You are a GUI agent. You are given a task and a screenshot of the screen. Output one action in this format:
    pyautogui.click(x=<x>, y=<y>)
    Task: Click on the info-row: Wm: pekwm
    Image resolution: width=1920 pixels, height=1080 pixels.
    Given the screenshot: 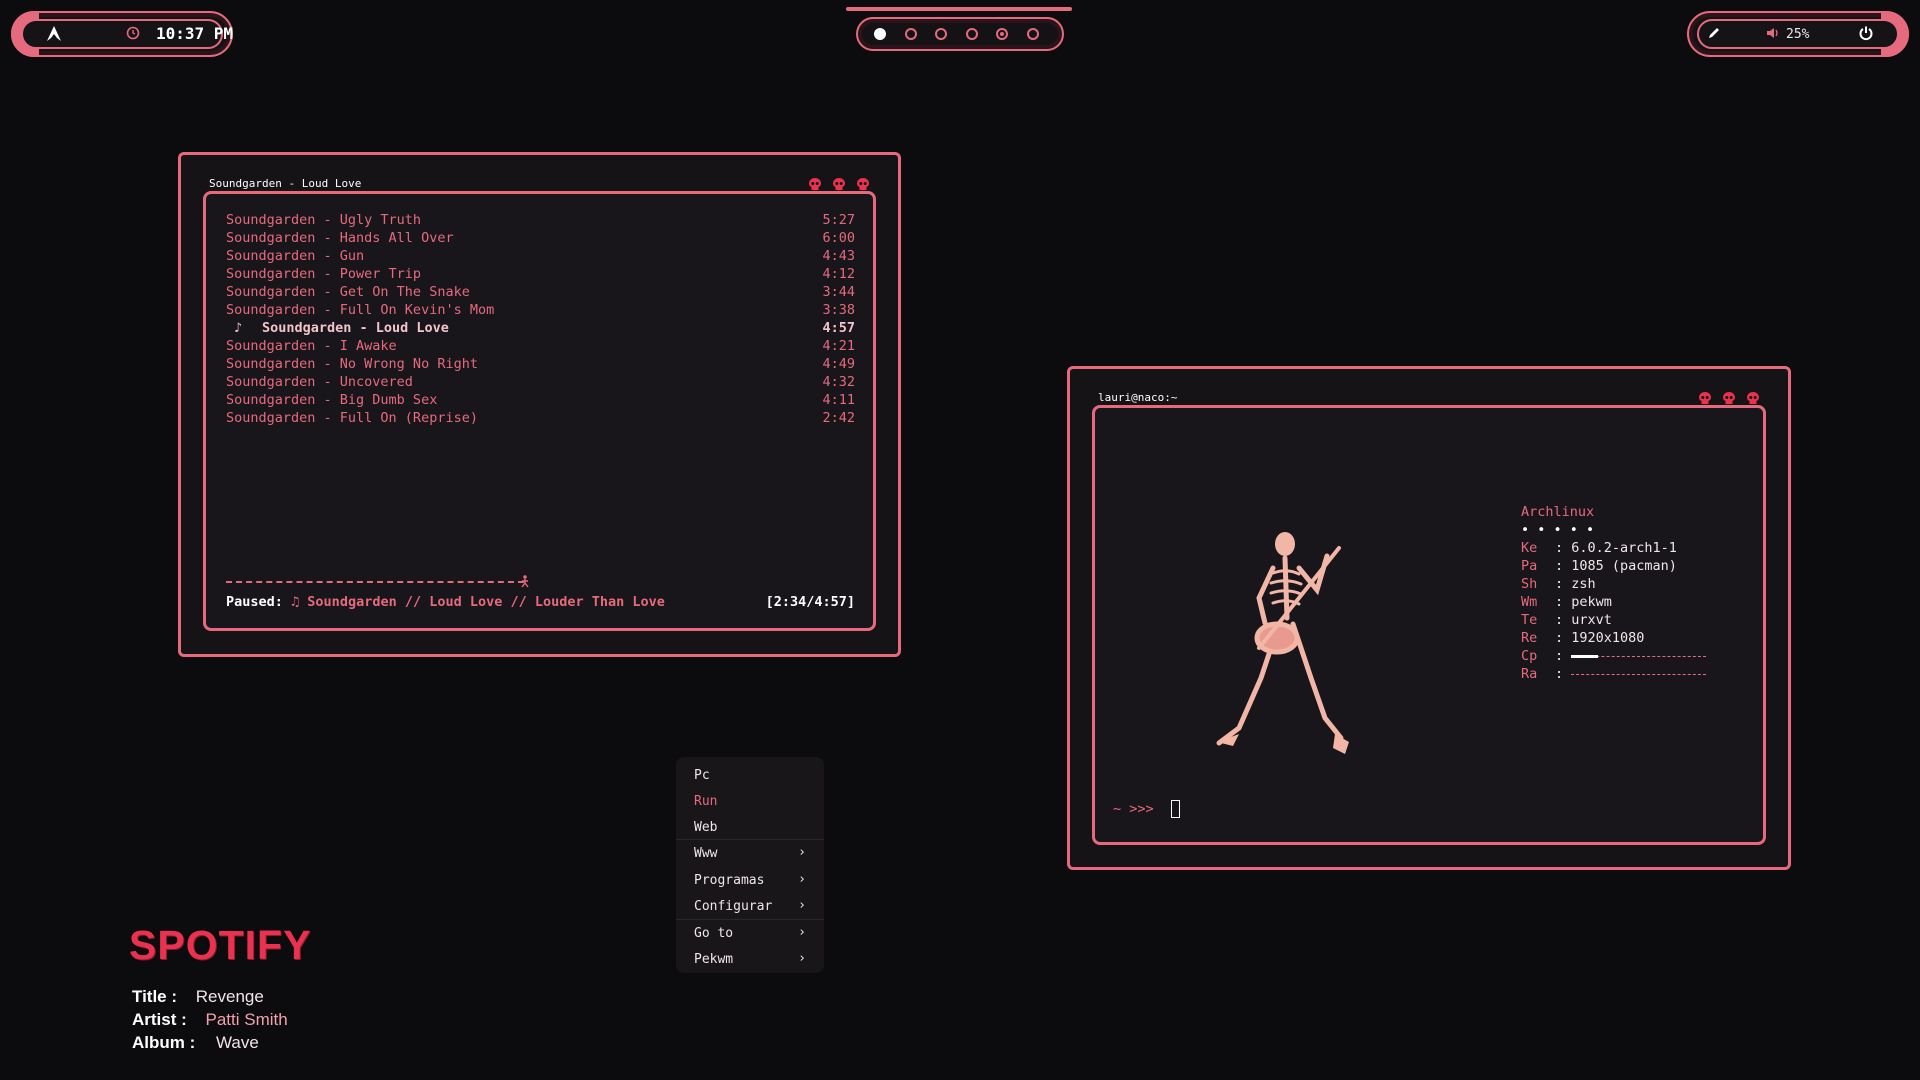 What is the action you would take?
    pyautogui.click(x=1566, y=603)
    